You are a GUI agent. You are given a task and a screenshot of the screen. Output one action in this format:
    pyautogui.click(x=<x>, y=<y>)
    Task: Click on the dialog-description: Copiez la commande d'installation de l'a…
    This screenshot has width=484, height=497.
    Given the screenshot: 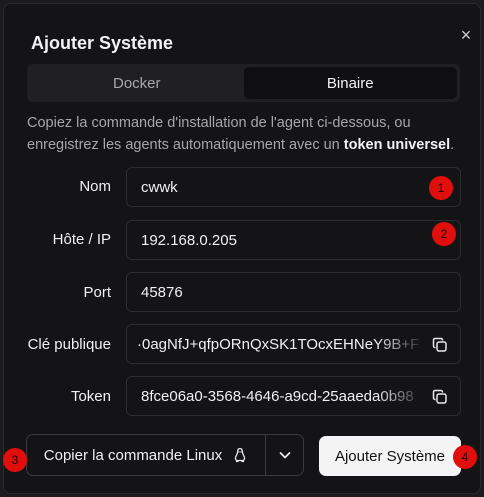 What is the action you would take?
    pyautogui.click(x=247, y=134)
    